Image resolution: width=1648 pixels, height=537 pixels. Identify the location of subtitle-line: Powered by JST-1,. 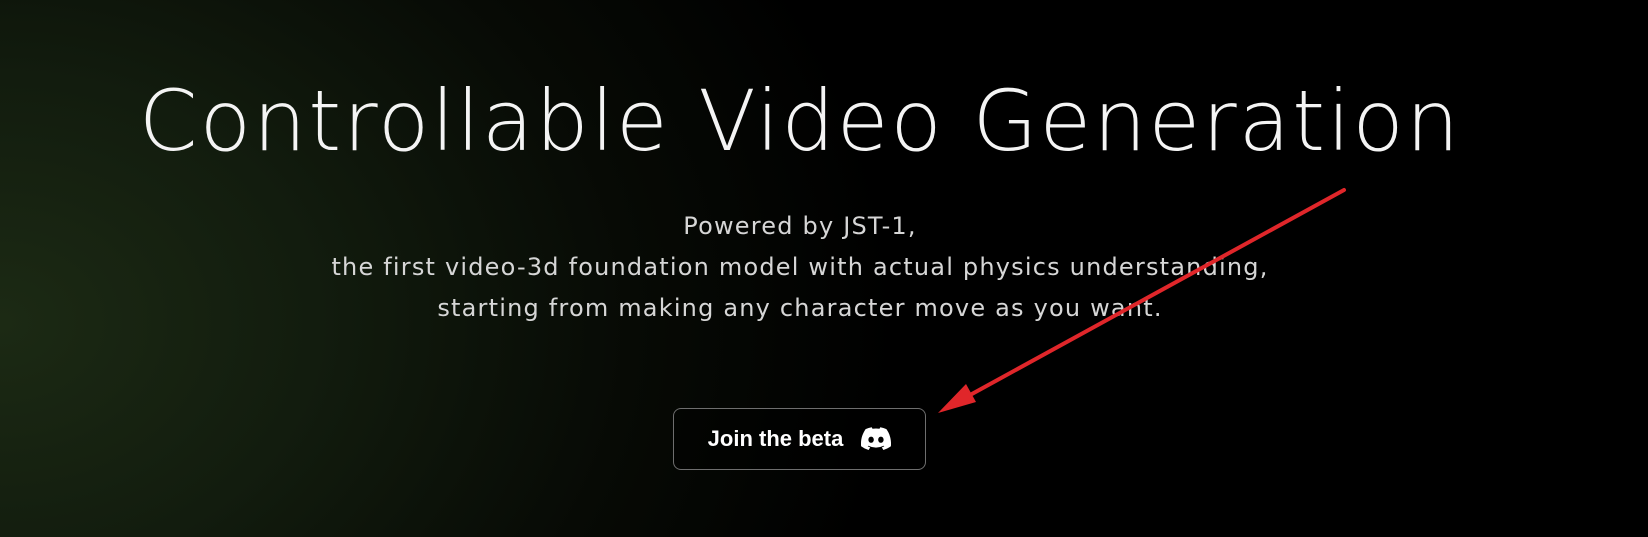
(800, 226).